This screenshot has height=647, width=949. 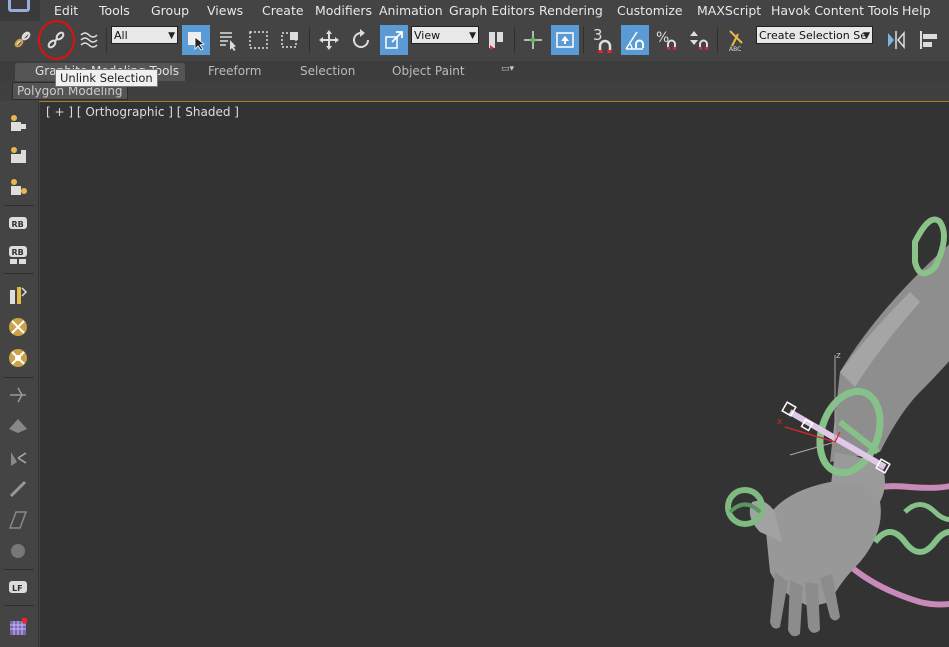 What do you see at coordinates (928, 40) in the screenshot?
I see `align-icon` at bounding box center [928, 40].